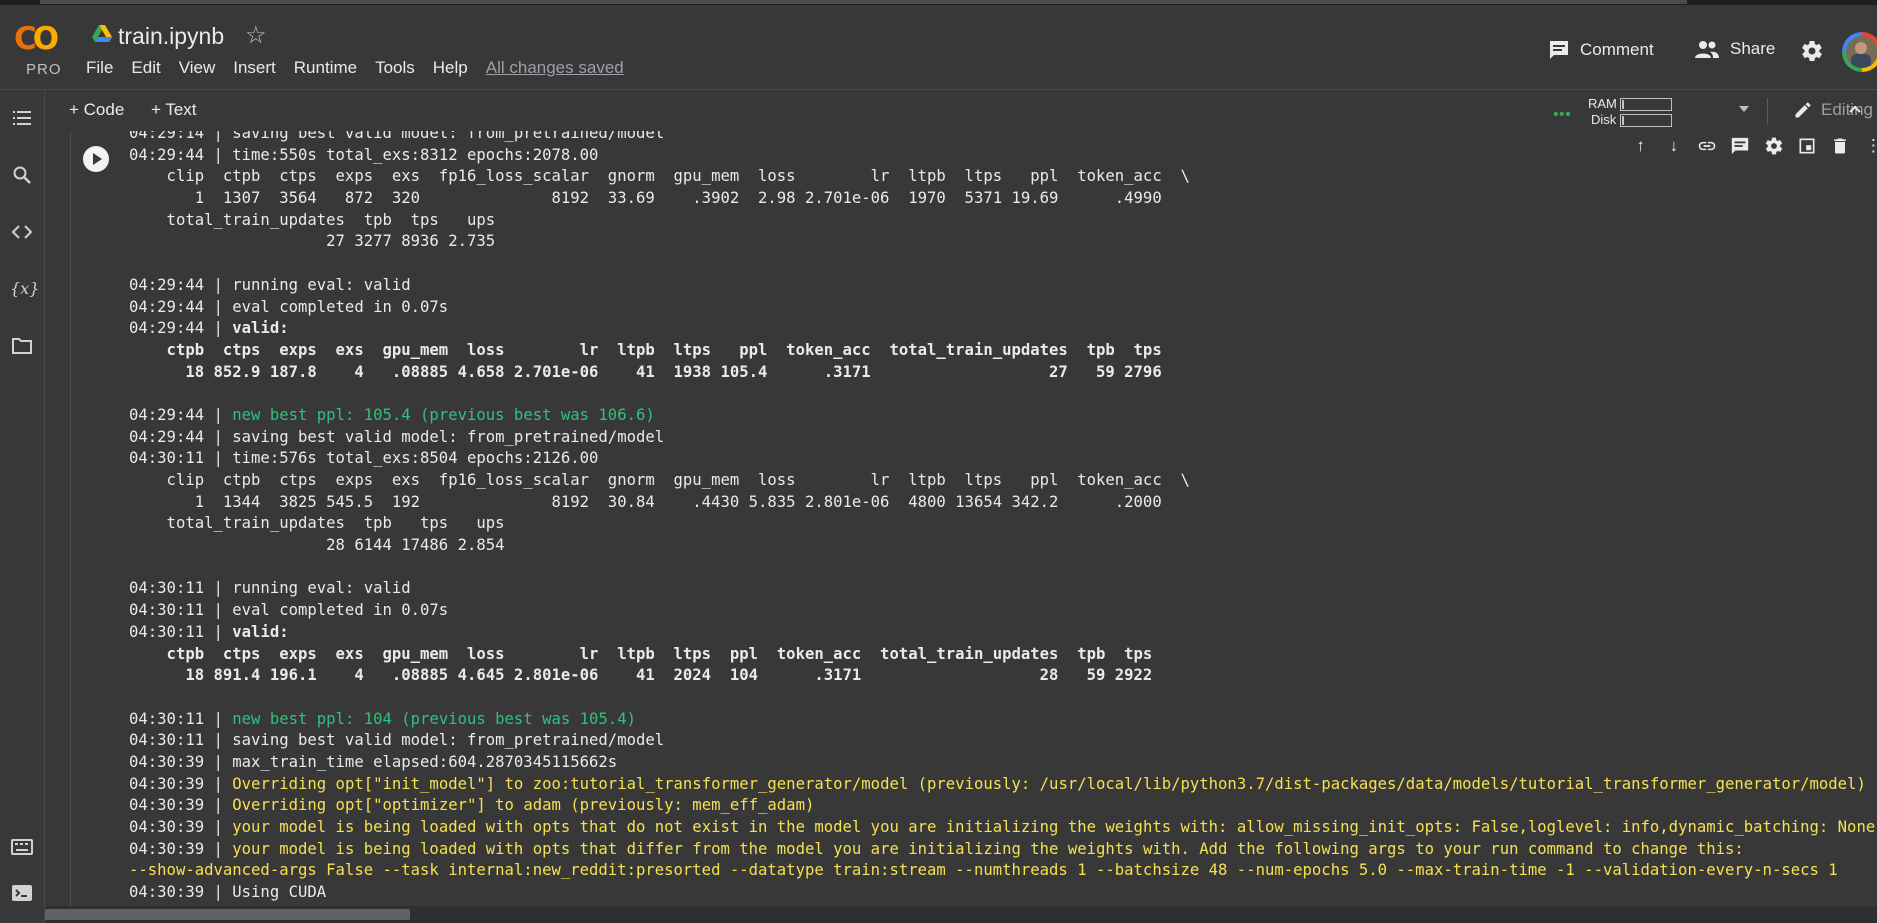 The height and width of the screenshot is (923, 1877). I want to click on ram-usage-fill, so click(1623, 104).